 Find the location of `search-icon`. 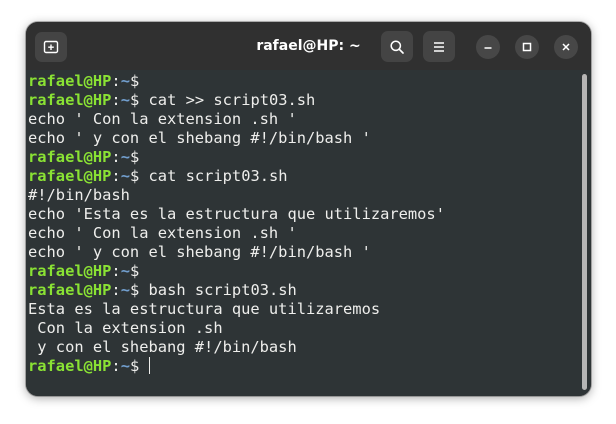

search-icon is located at coordinates (397, 46).